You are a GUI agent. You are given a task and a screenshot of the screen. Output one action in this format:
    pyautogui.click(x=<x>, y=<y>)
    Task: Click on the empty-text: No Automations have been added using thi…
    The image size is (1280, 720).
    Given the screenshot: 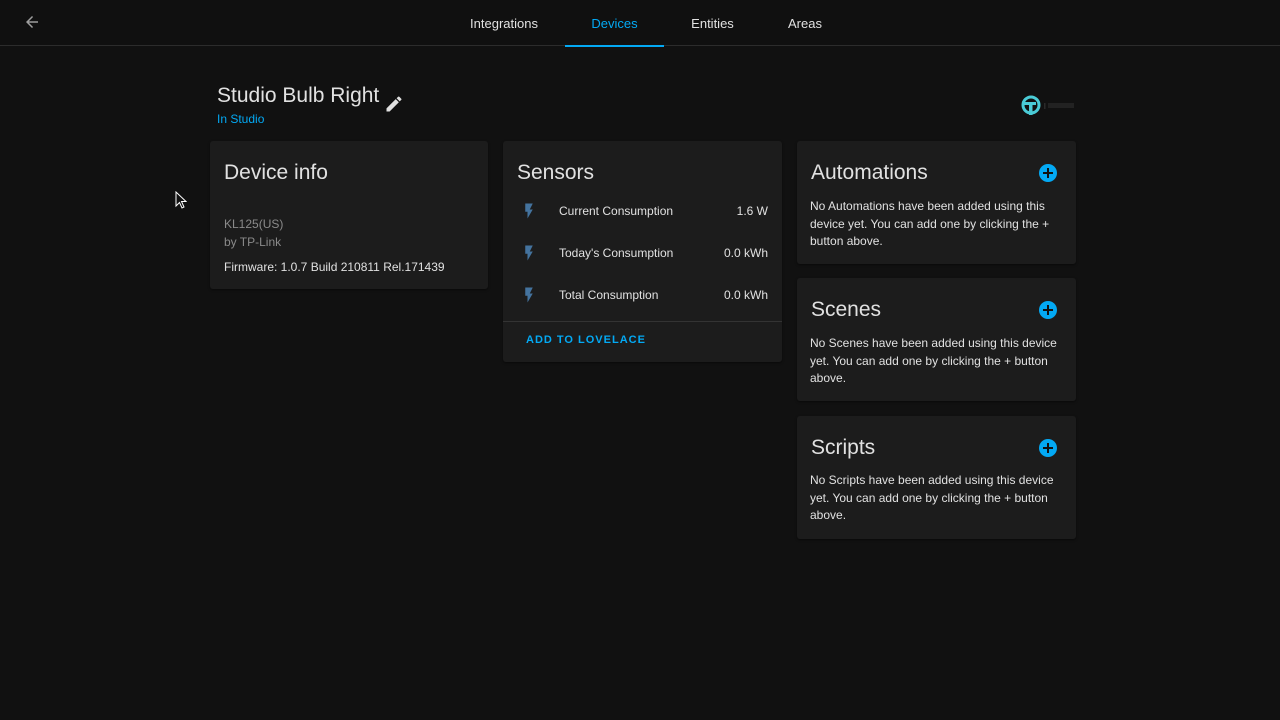 What is the action you would take?
    pyautogui.click(x=930, y=223)
    